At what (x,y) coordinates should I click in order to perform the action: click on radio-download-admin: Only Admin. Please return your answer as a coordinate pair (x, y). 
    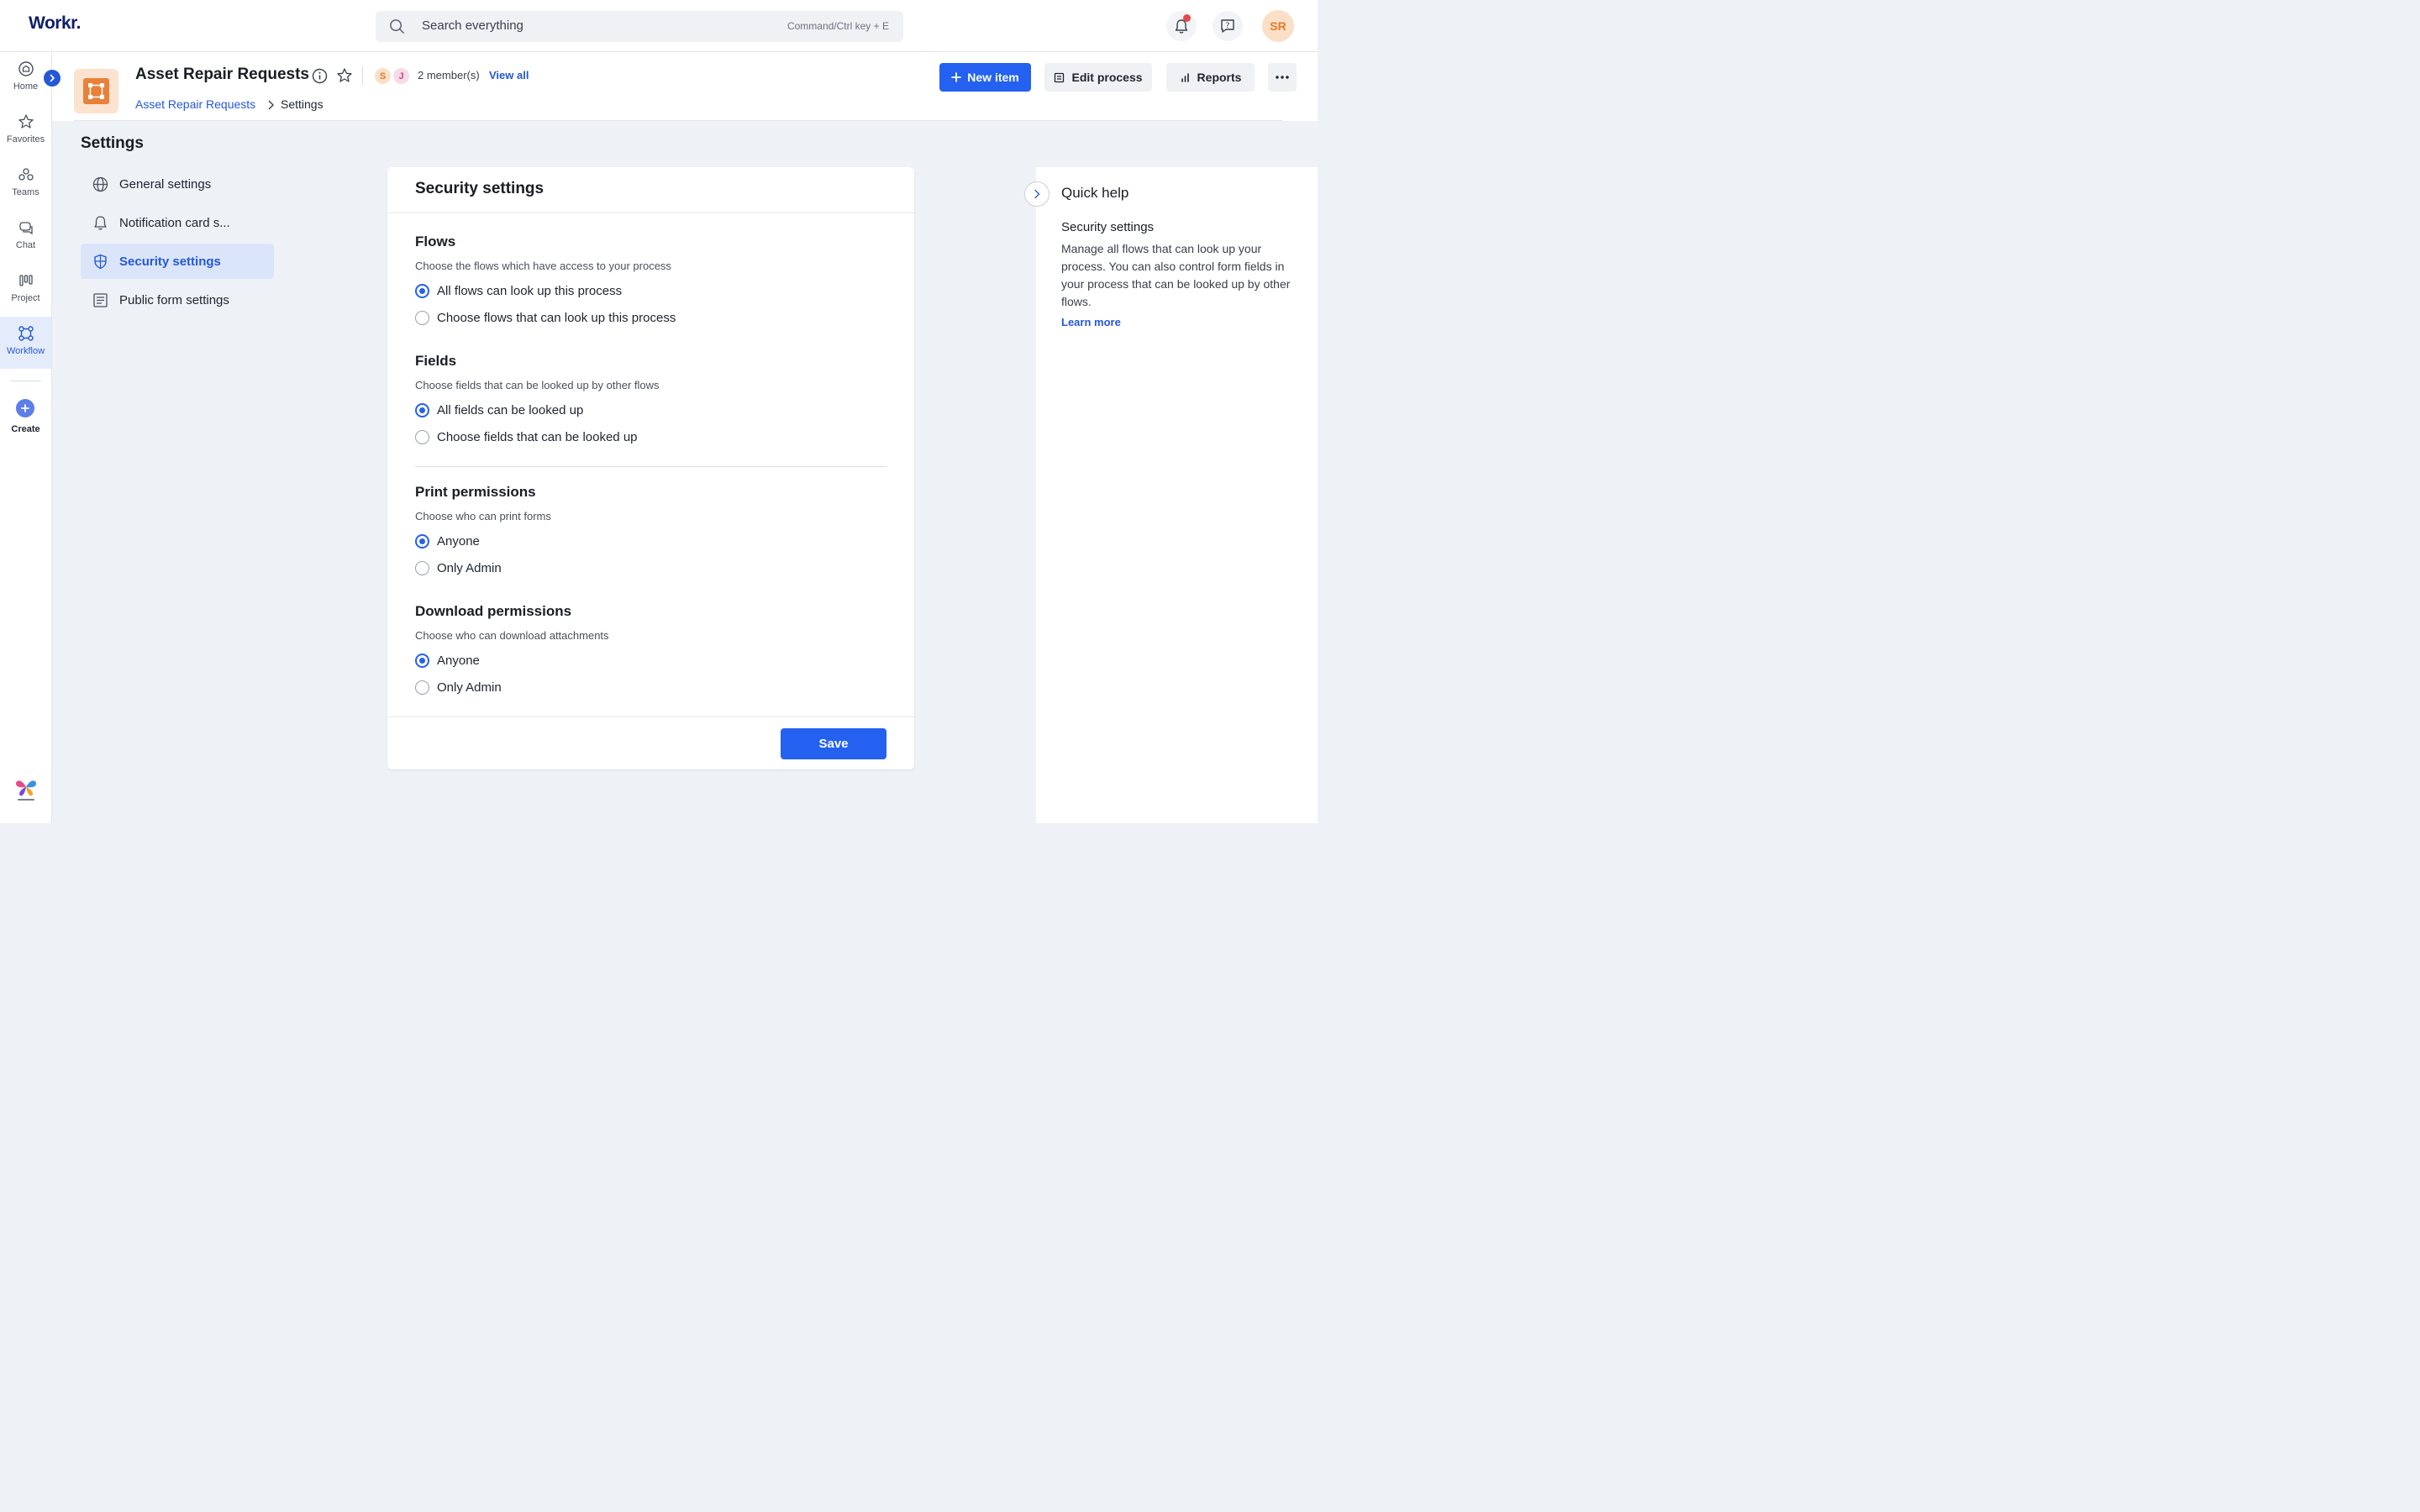
    Looking at the image, I should click on (458, 687).